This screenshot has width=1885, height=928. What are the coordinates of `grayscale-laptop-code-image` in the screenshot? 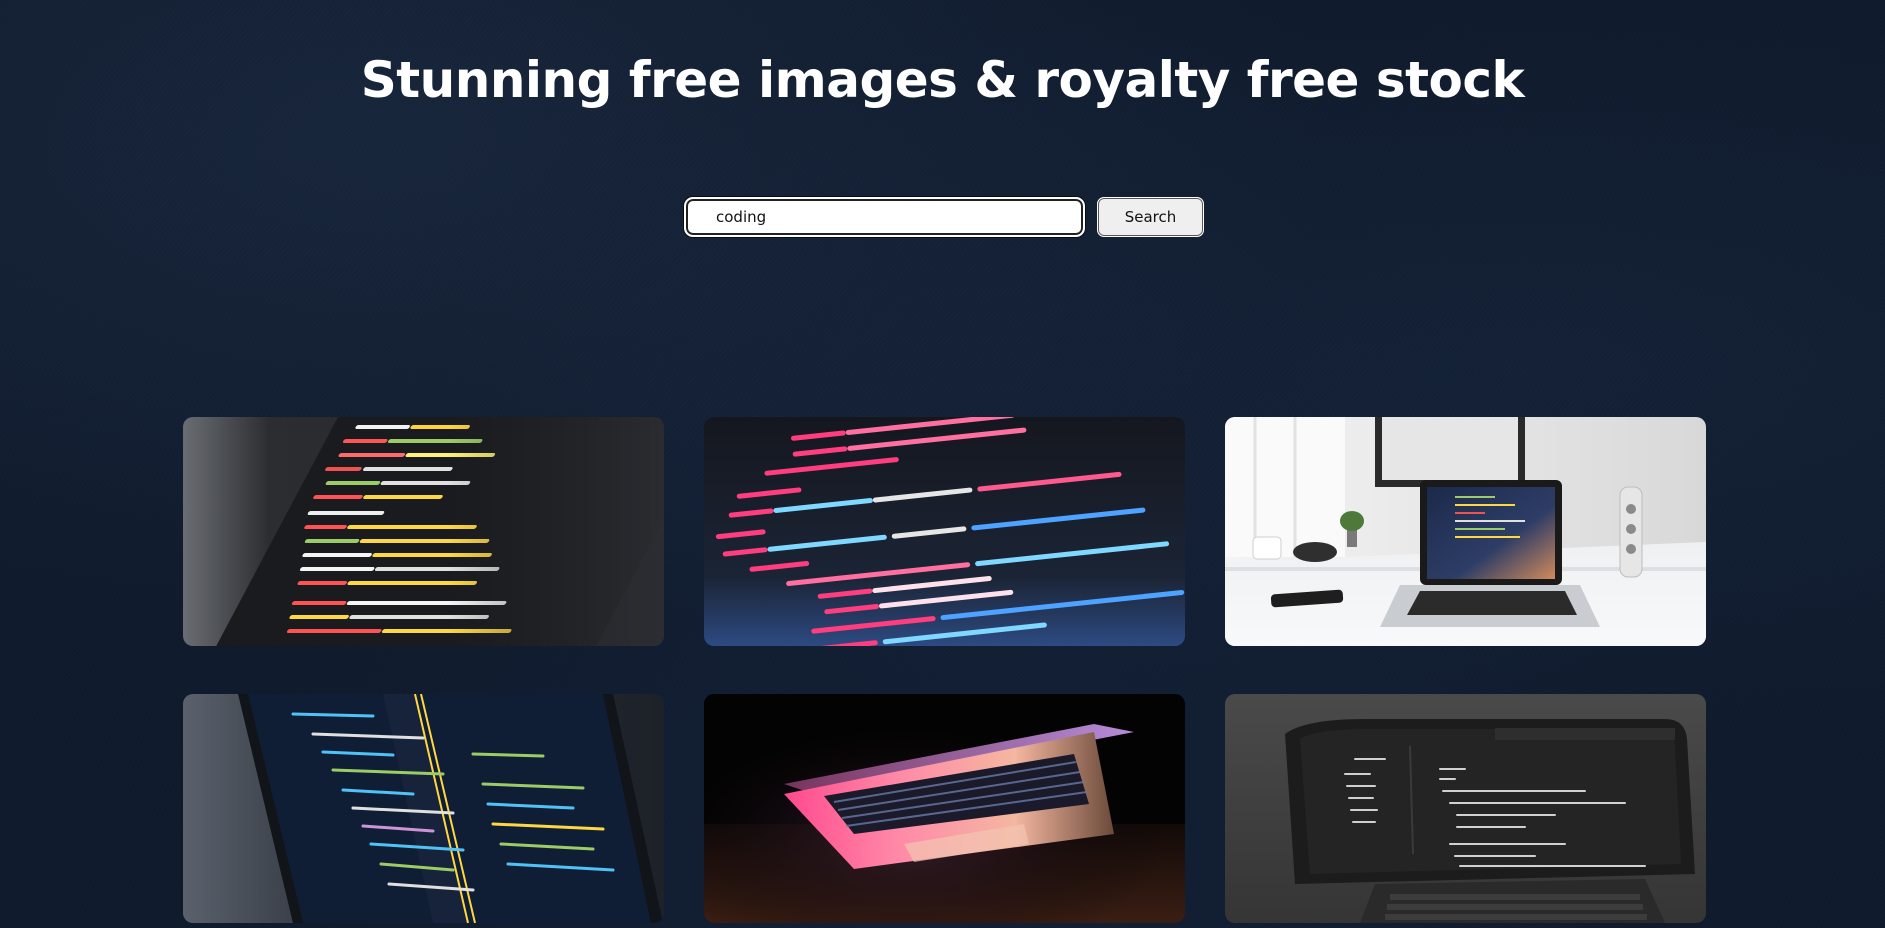 It's located at (1465, 808).